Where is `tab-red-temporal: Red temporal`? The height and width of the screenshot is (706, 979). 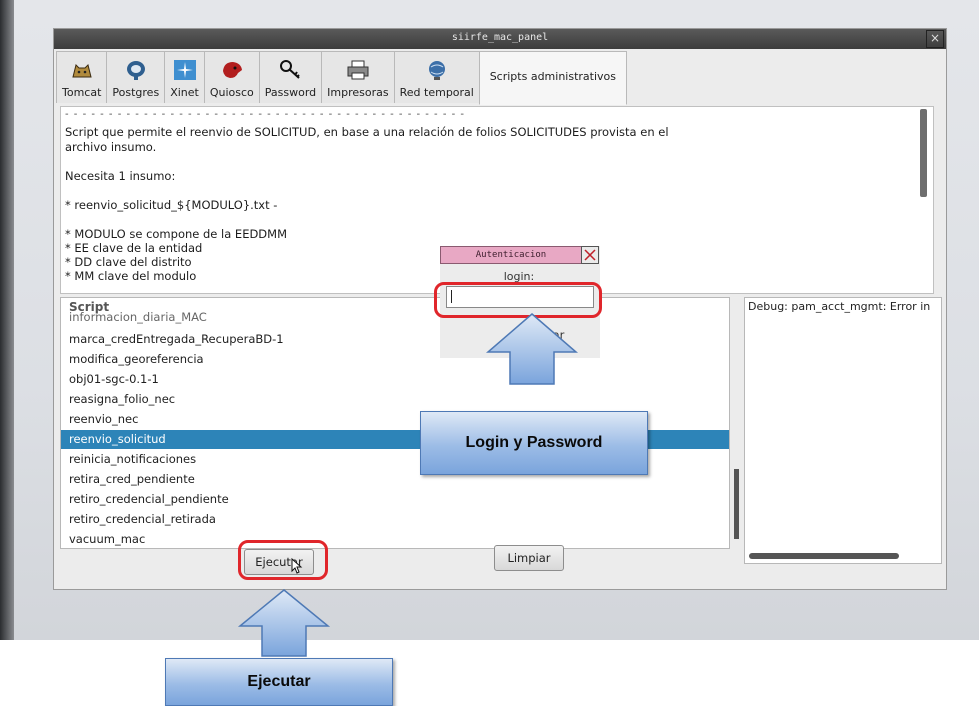
tab-red-temporal: Red temporal is located at coordinates (436, 77).